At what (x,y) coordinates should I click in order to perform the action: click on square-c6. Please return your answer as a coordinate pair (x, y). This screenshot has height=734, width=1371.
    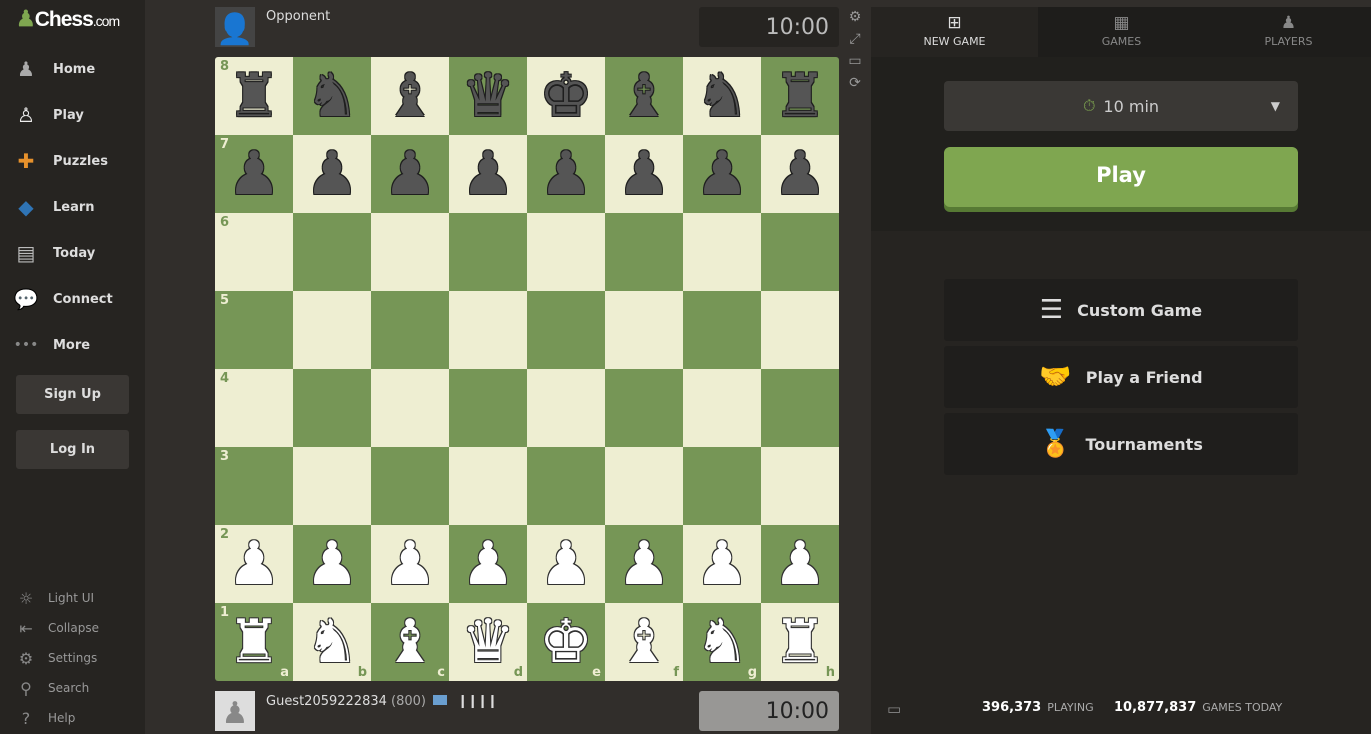
    Looking at the image, I should click on (410, 252).